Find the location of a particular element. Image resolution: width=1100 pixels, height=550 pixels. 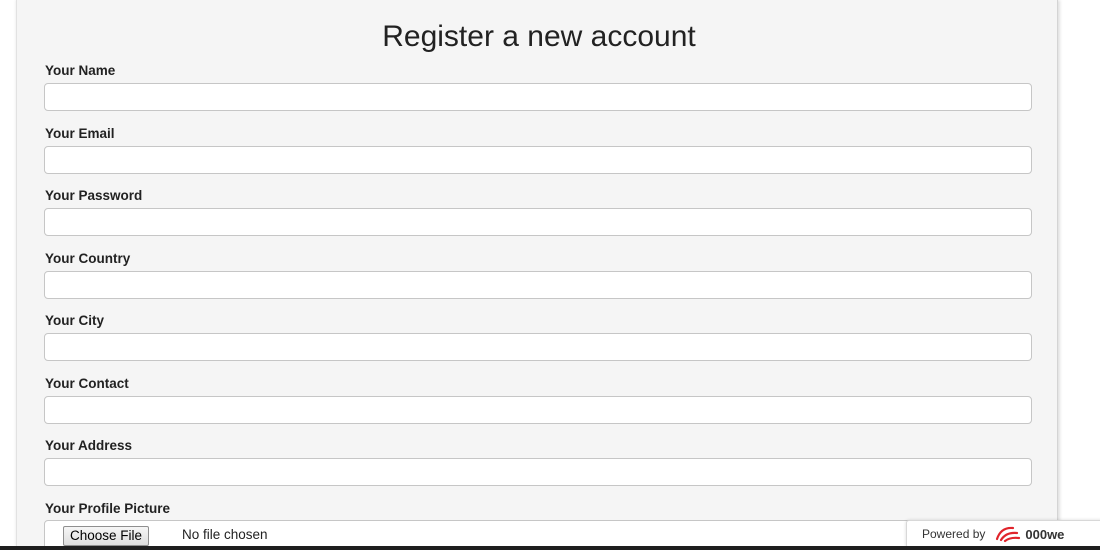

password-input is located at coordinates (538, 222).